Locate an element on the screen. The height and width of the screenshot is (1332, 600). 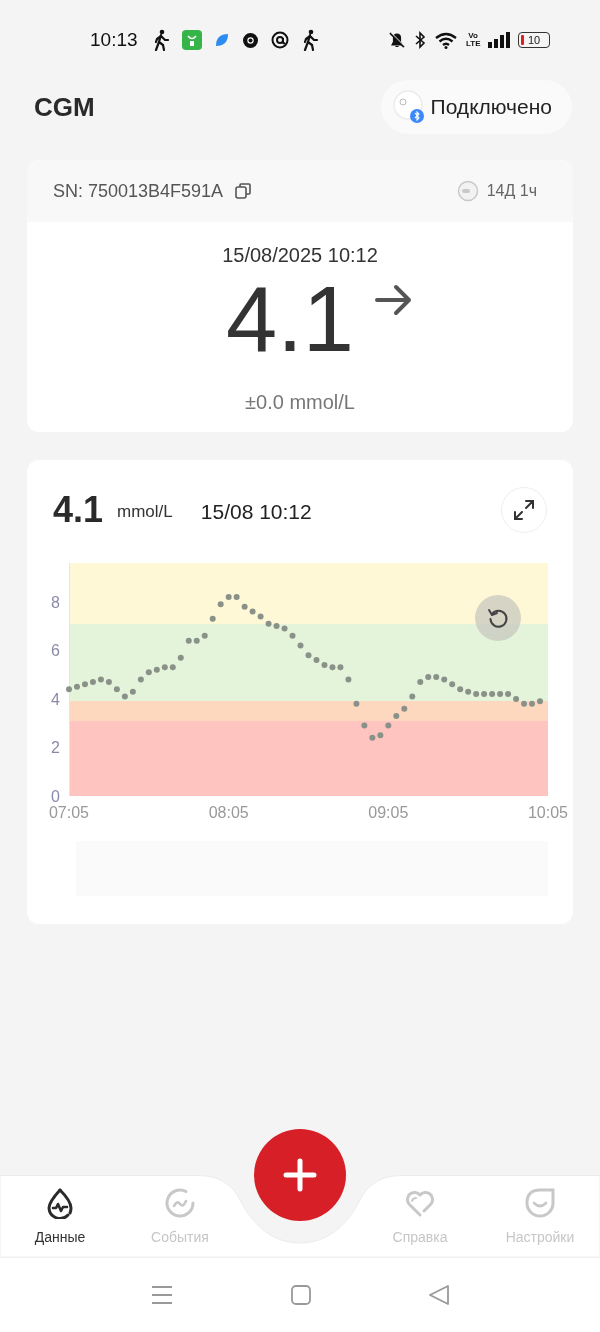
back-triangle-icon is located at coordinates (439, 1295).